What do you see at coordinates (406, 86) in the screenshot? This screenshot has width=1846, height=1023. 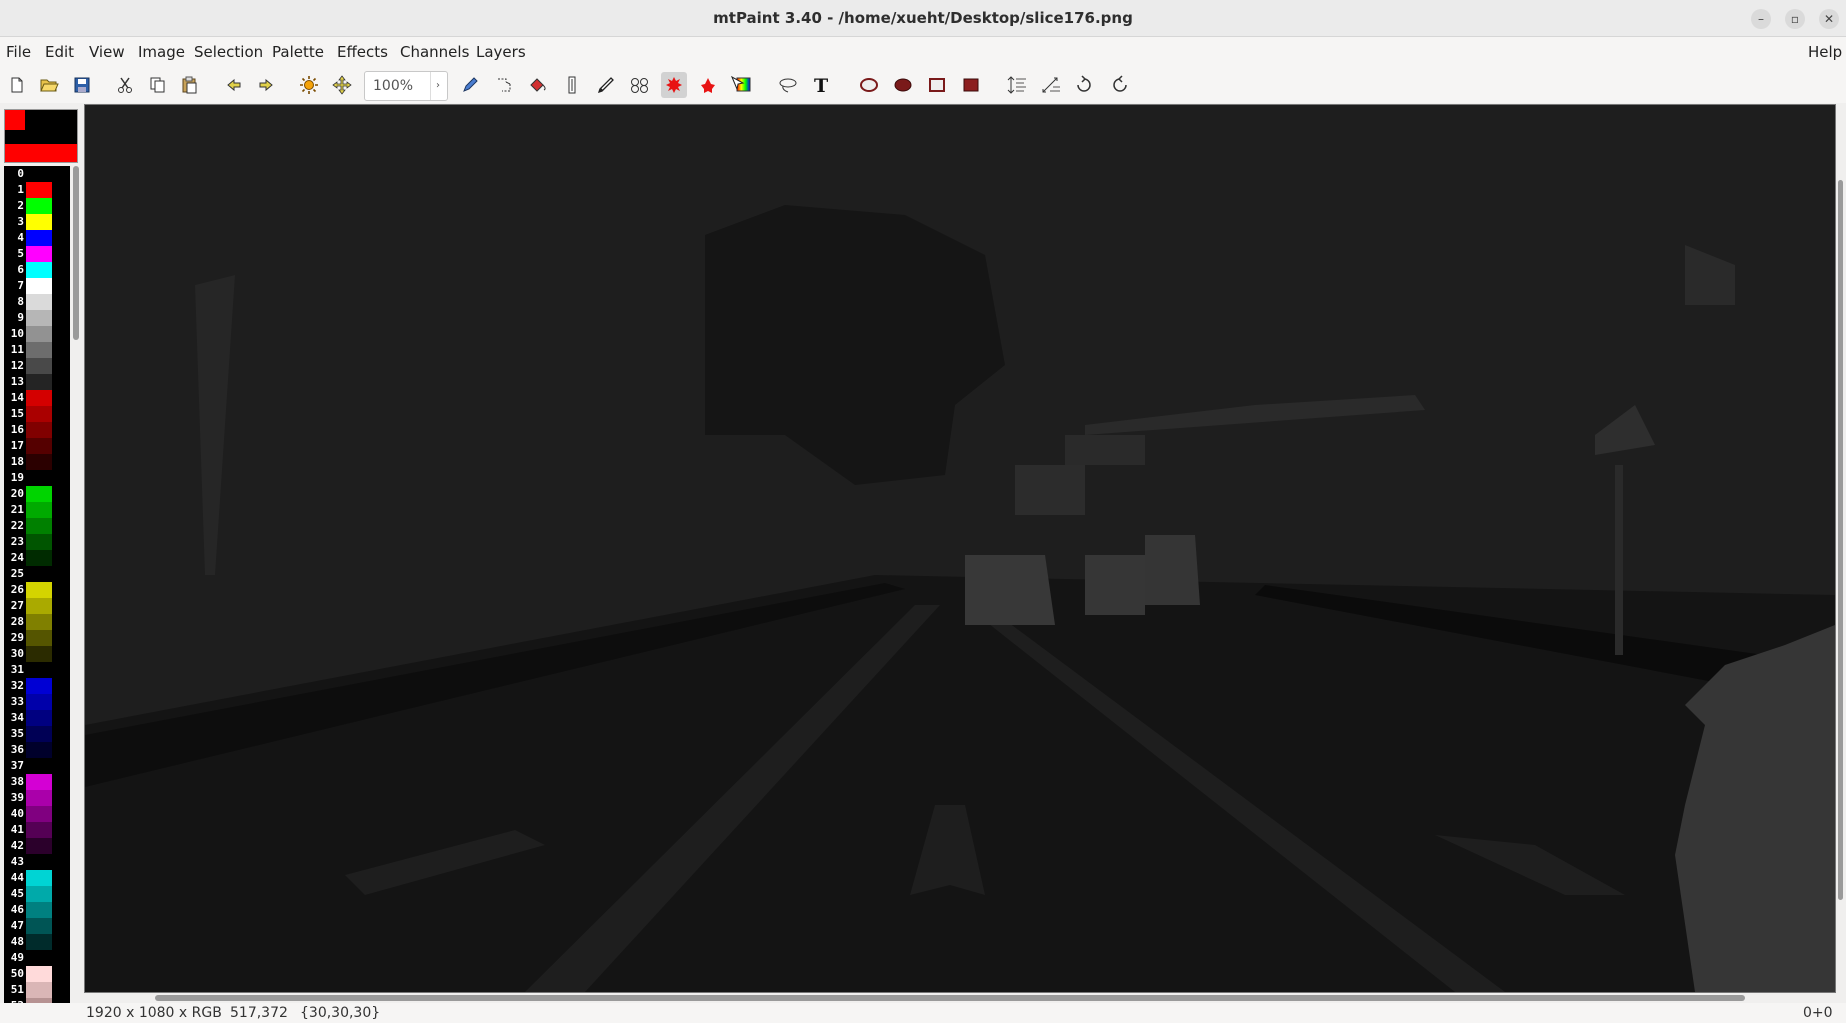 I see `zoom-combo: 100% ›` at bounding box center [406, 86].